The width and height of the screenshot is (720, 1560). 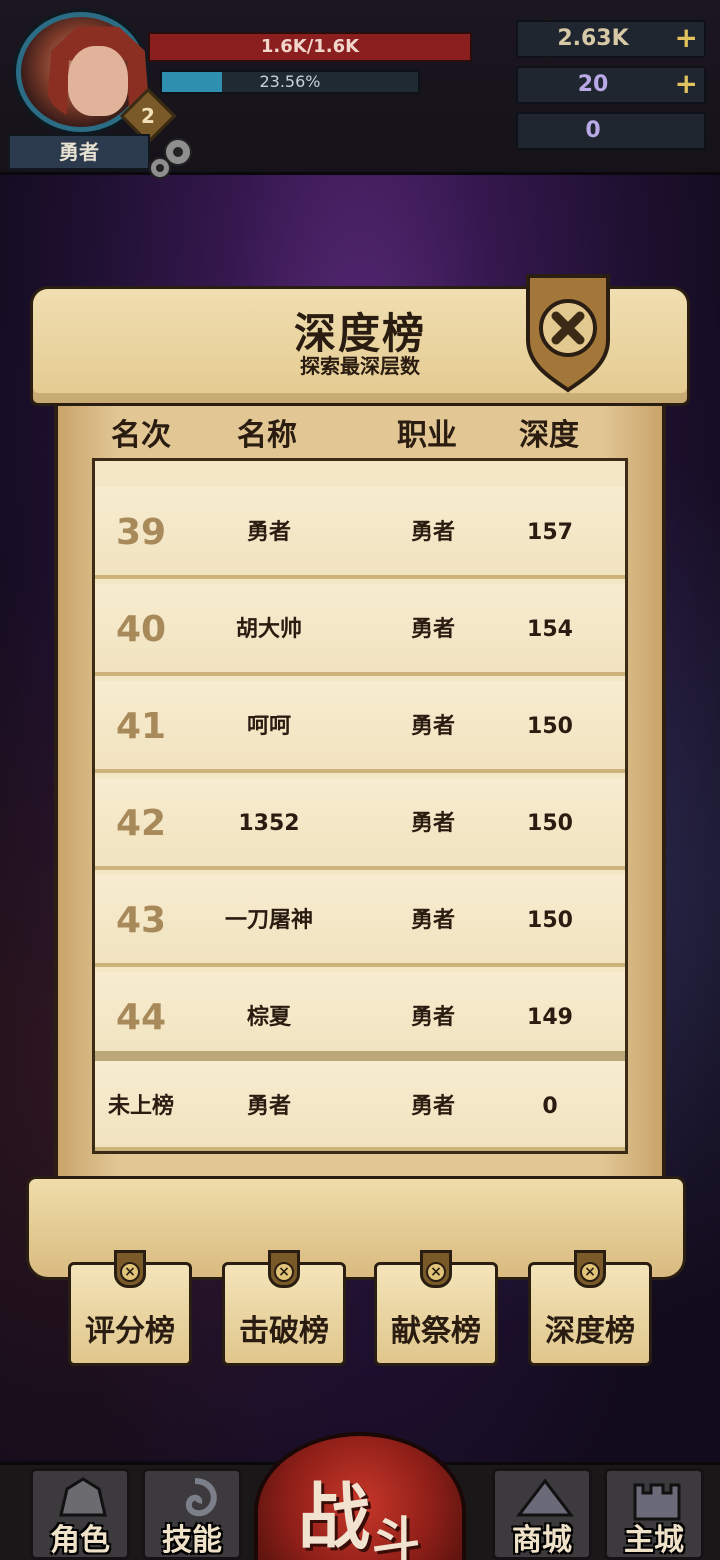 I want to click on tab-label: 深度榜, so click(x=590, y=1331).